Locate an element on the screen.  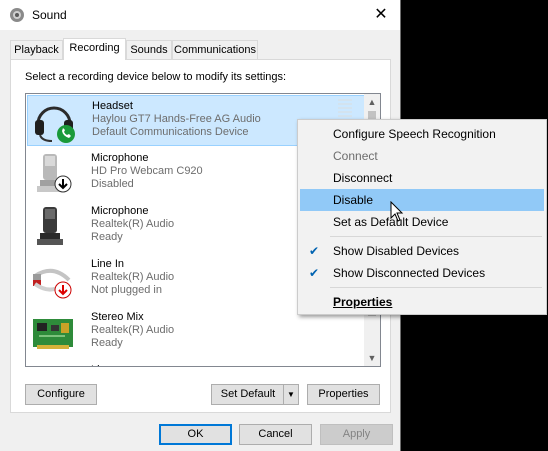
menu-item-configure-speech: Configure Speech Recognition is located at coordinates (422, 134).